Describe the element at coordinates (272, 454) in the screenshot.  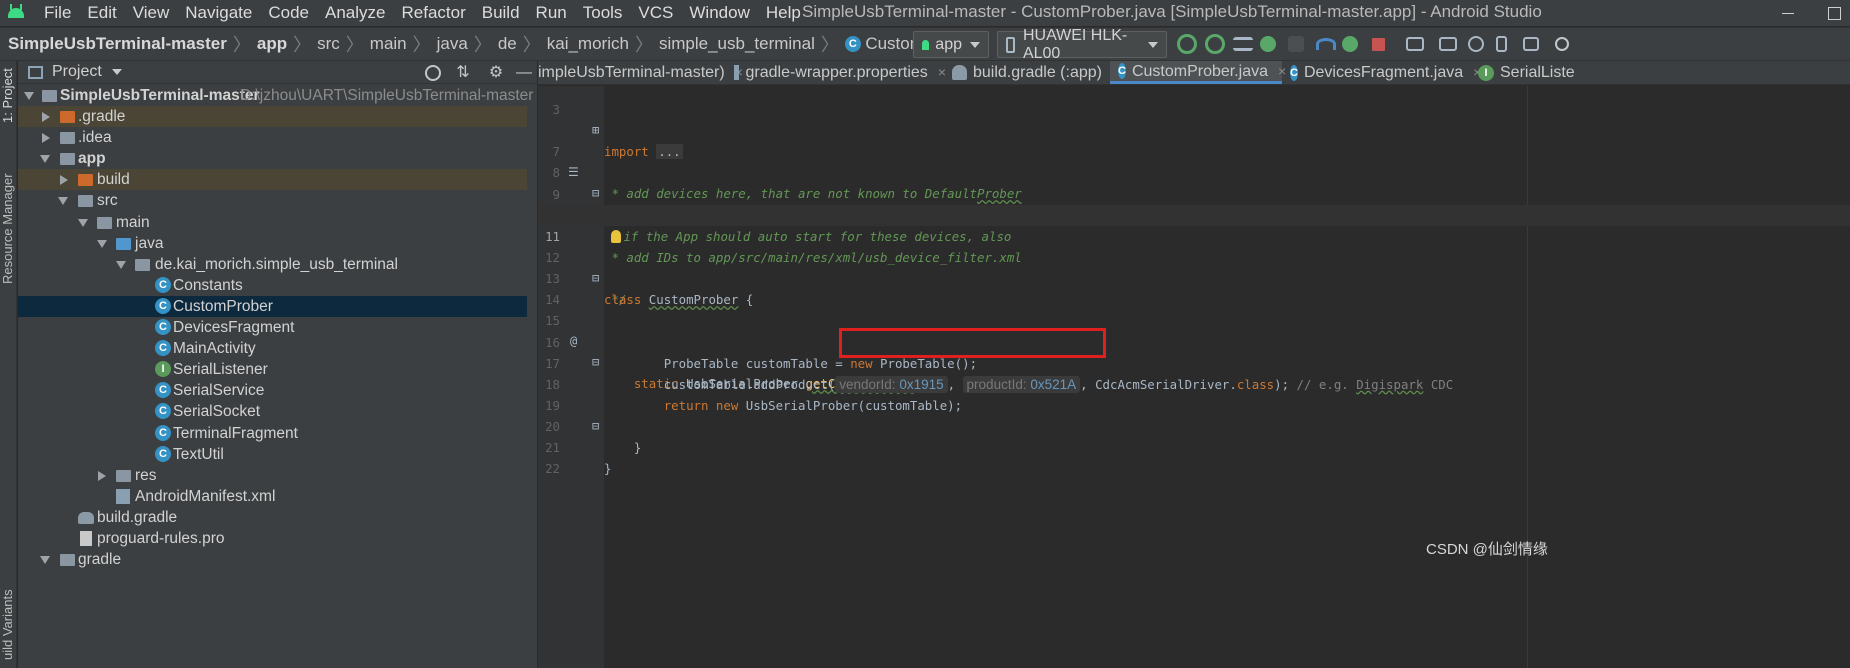
I see `tree-row-textutil: C TextUtil` at that location.